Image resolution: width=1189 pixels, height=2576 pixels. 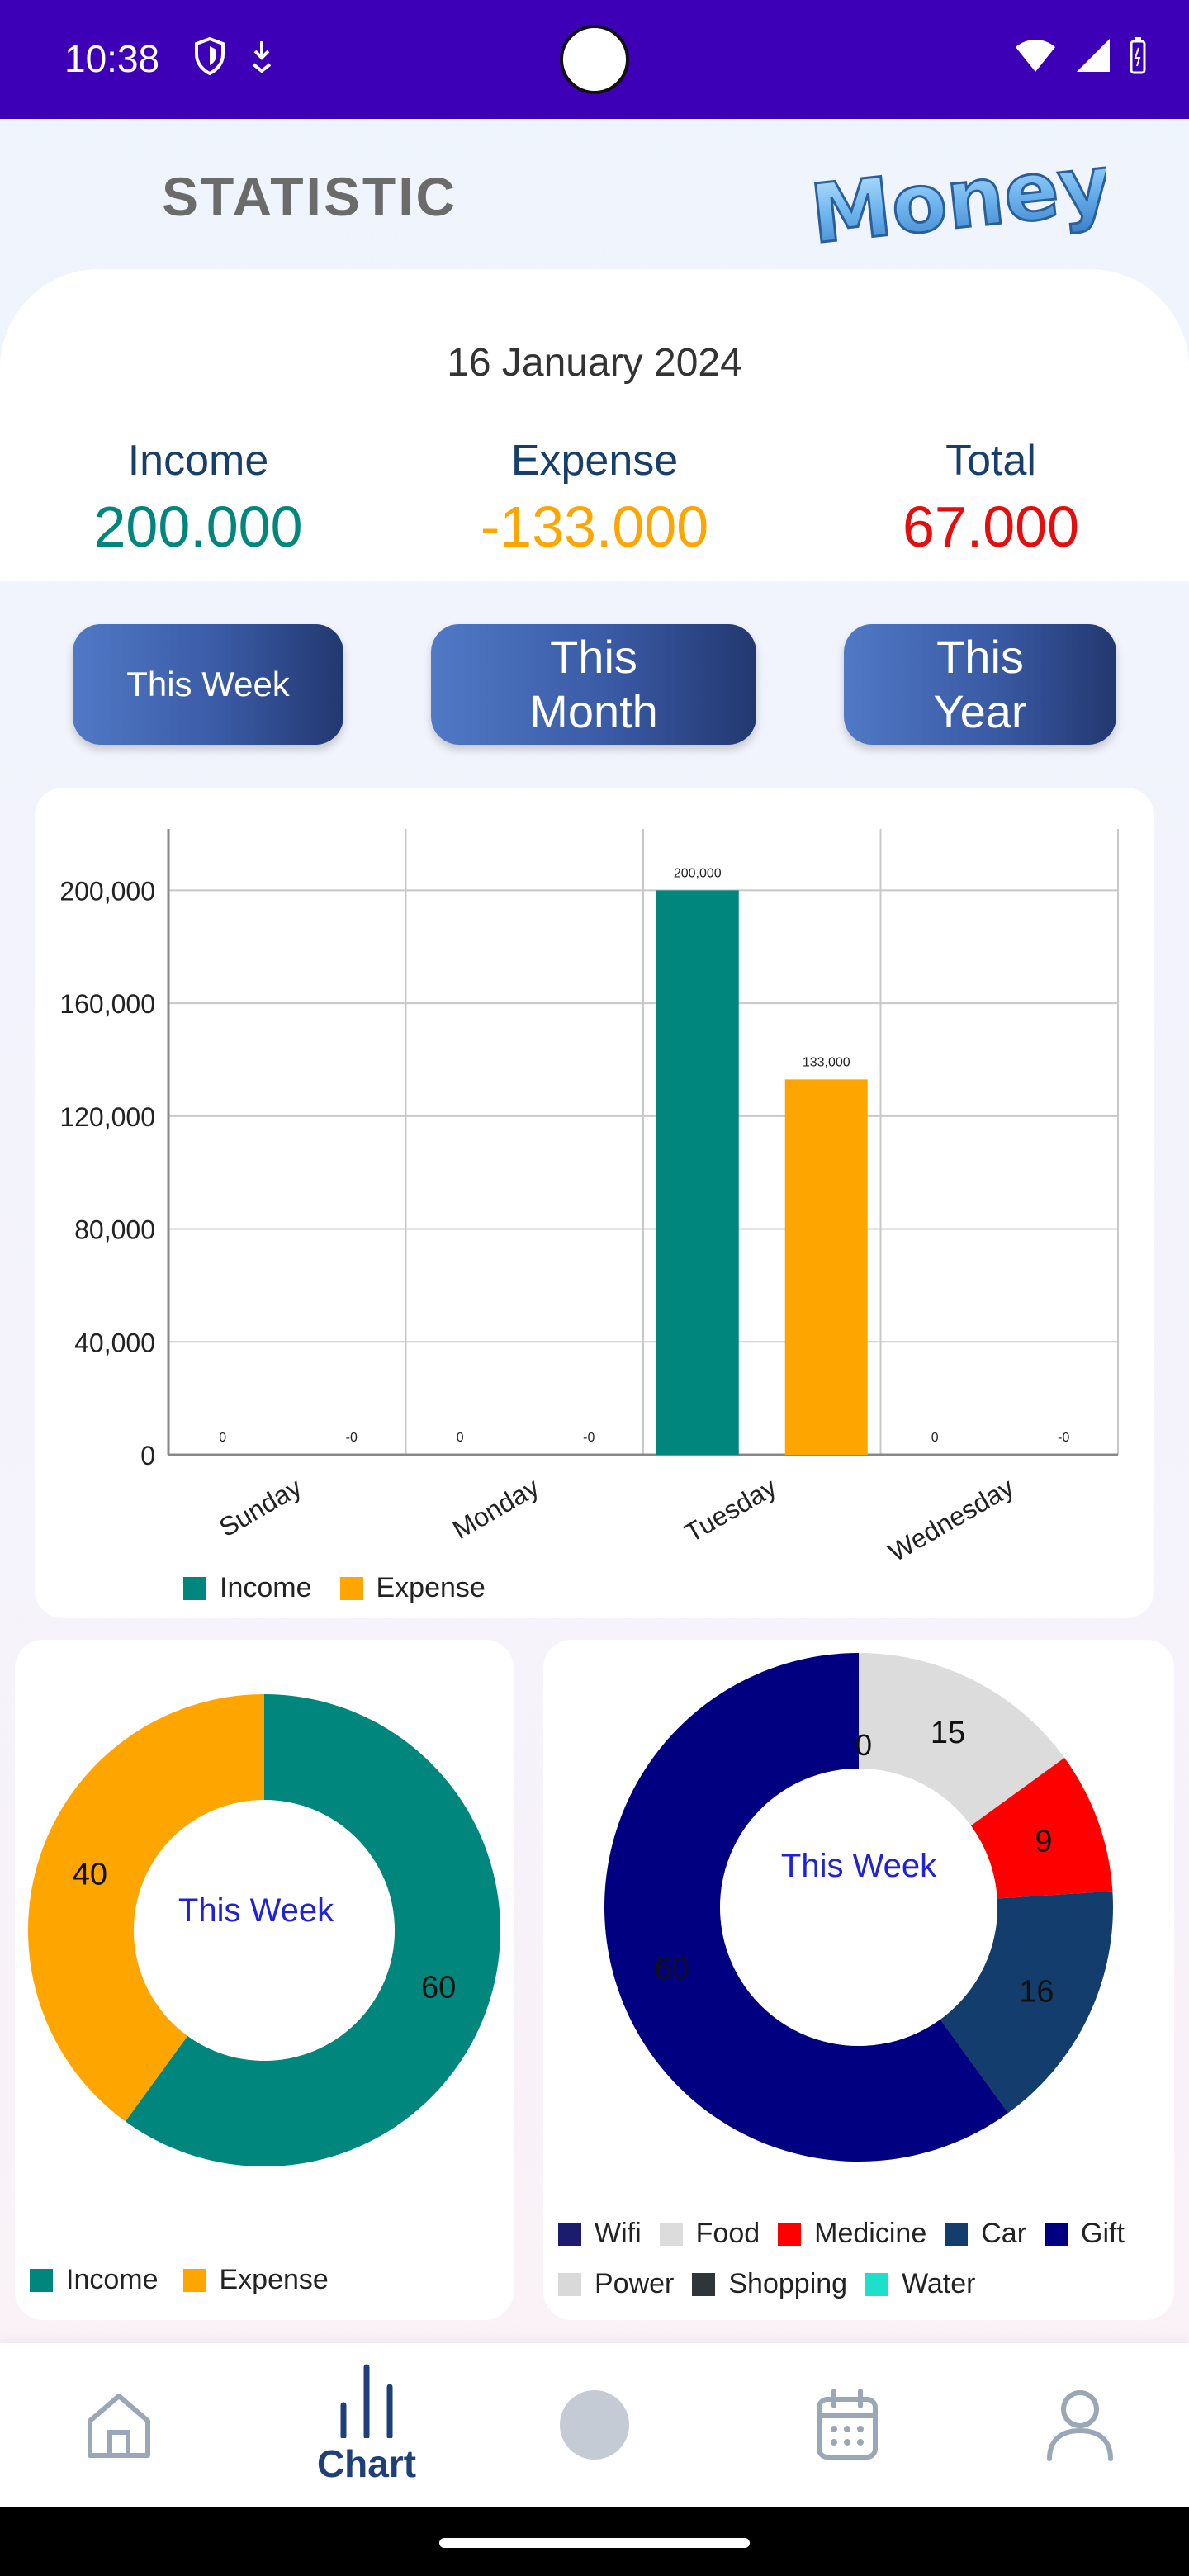 I want to click on nav-home, so click(x=119, y=2425).